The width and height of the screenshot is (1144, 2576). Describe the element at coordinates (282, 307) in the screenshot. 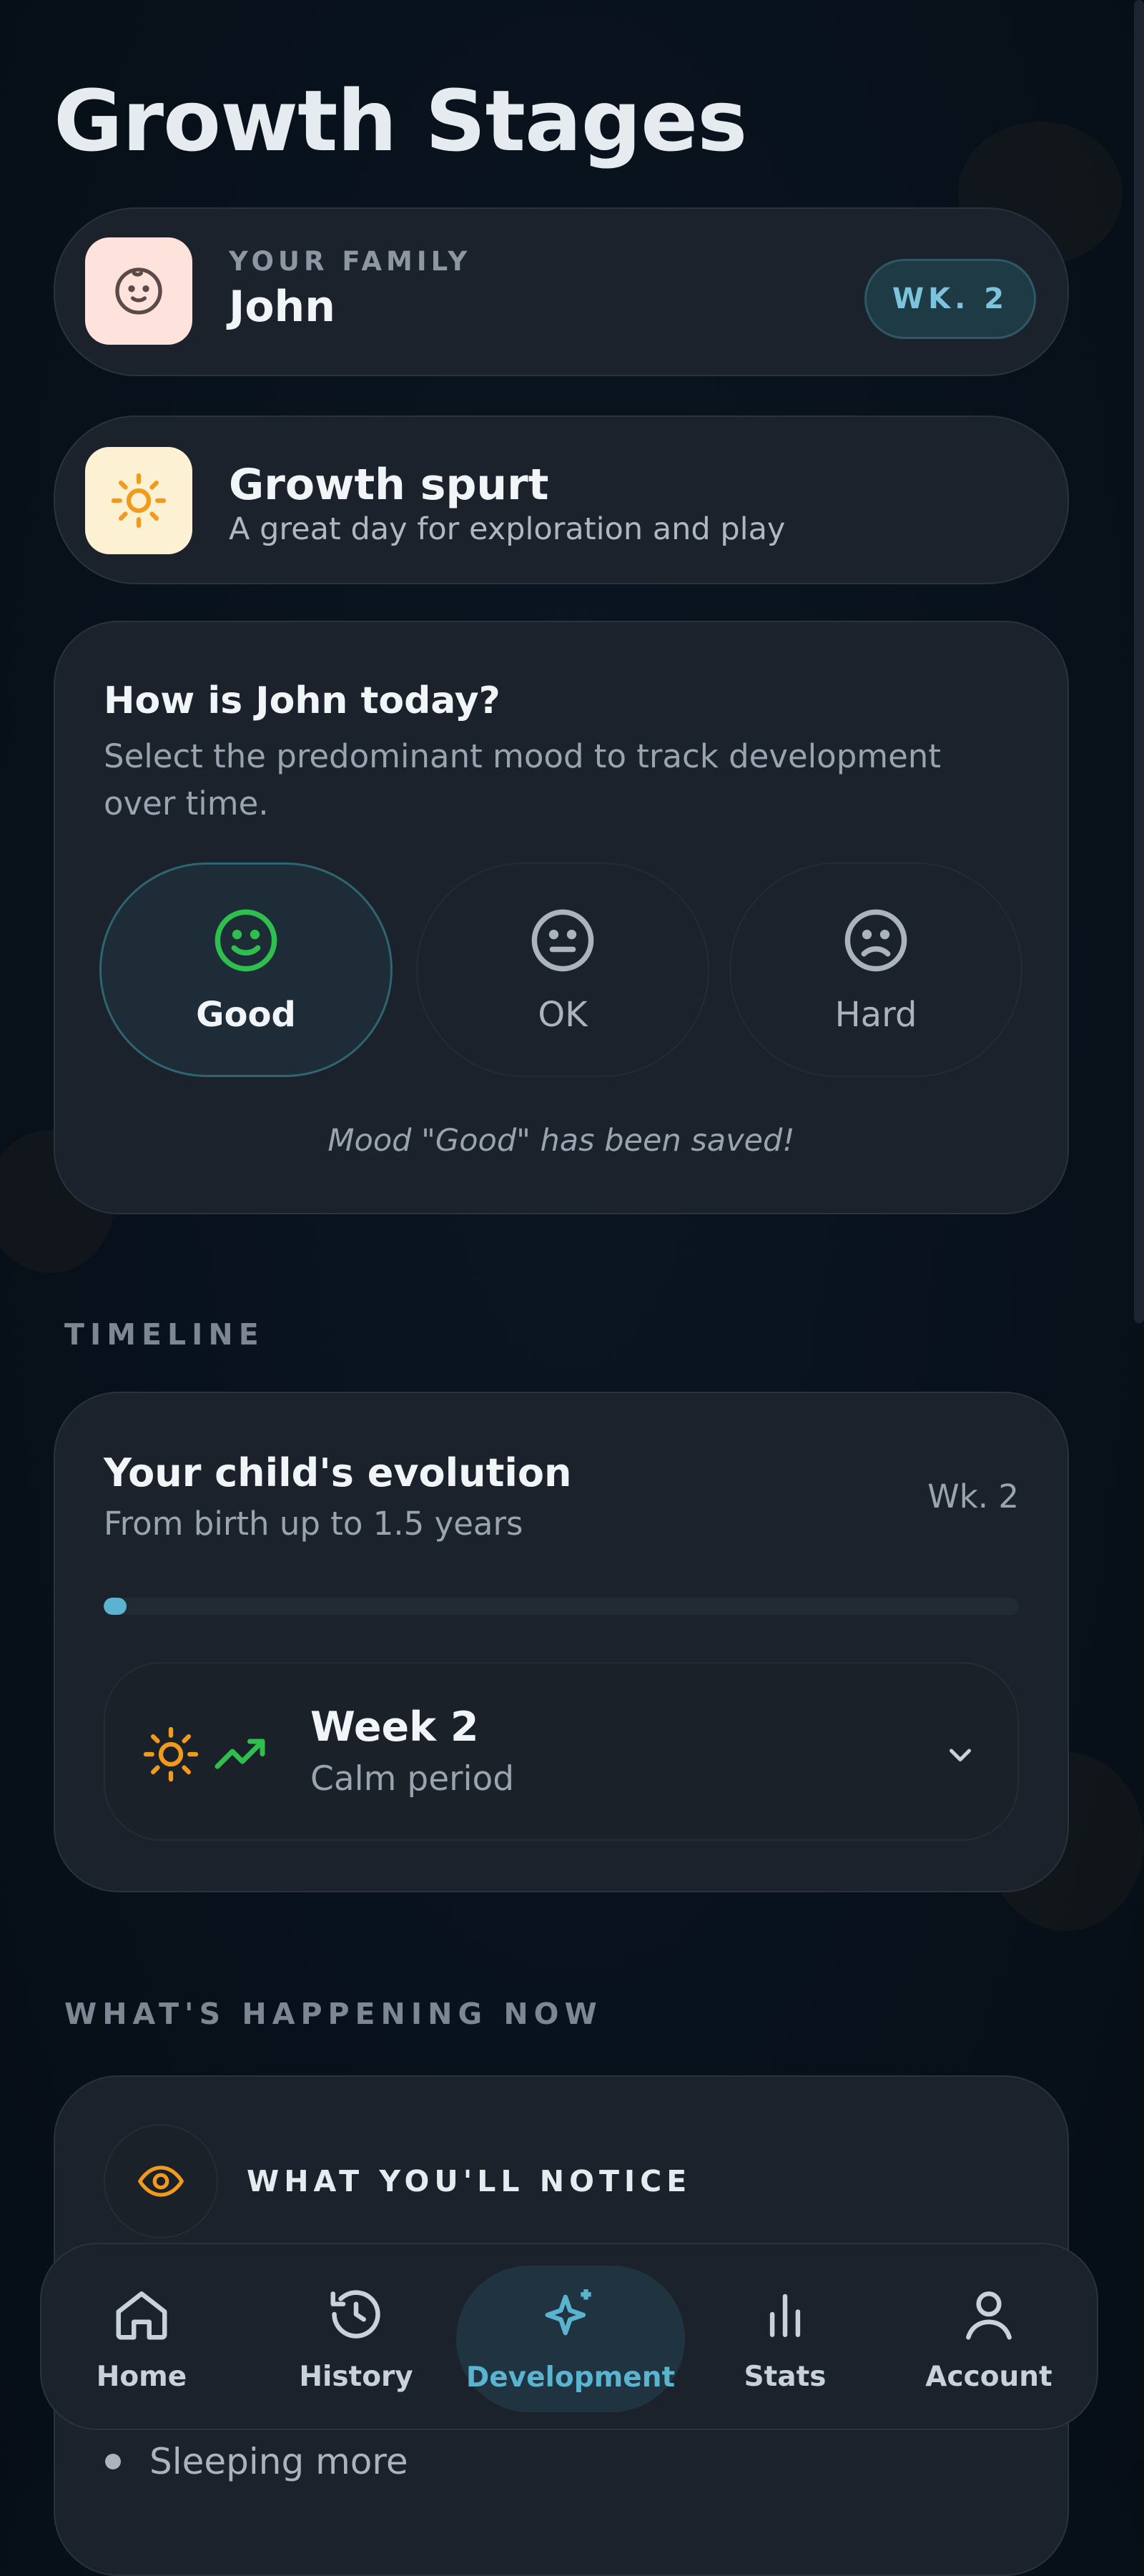

I see `family-name: John` at that location.